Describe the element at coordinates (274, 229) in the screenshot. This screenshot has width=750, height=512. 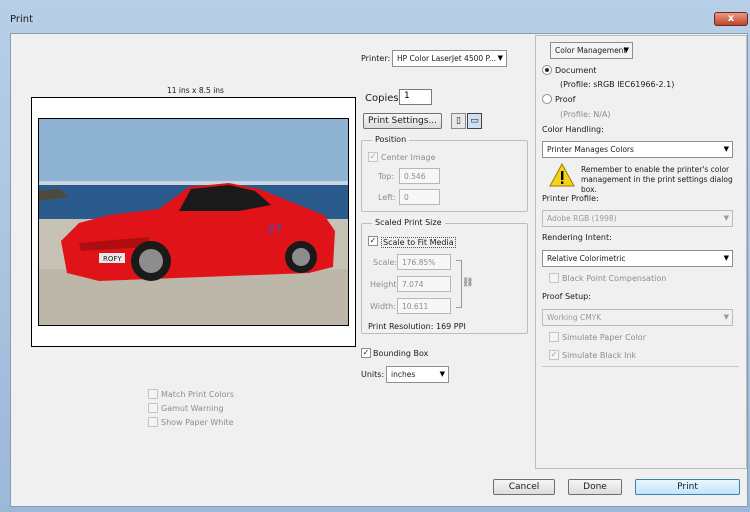
I see `svg-text: 27` at that location.